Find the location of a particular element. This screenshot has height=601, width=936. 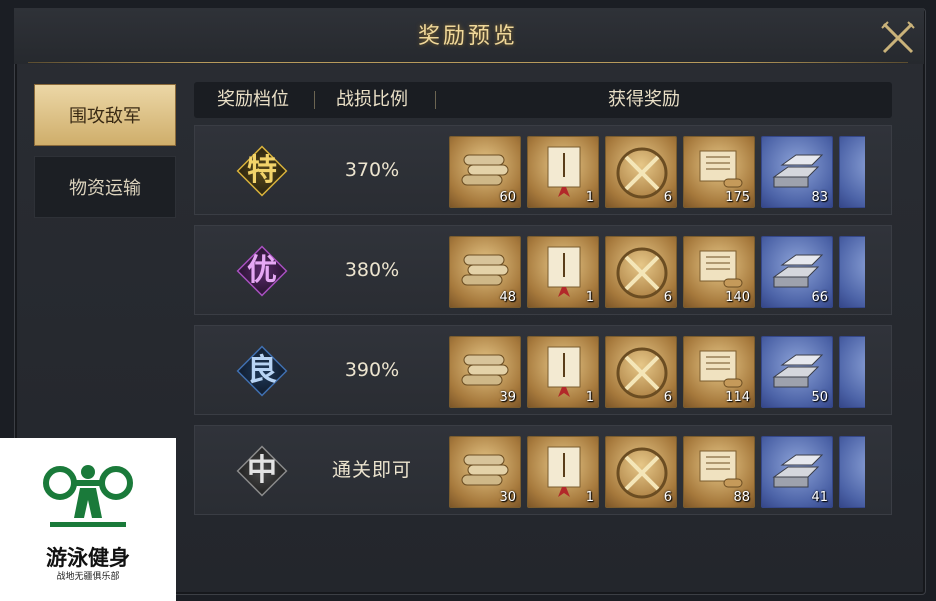

reward-row: 中 通关即可 30 1 6 88 41 is located at coordinates (543, 470).